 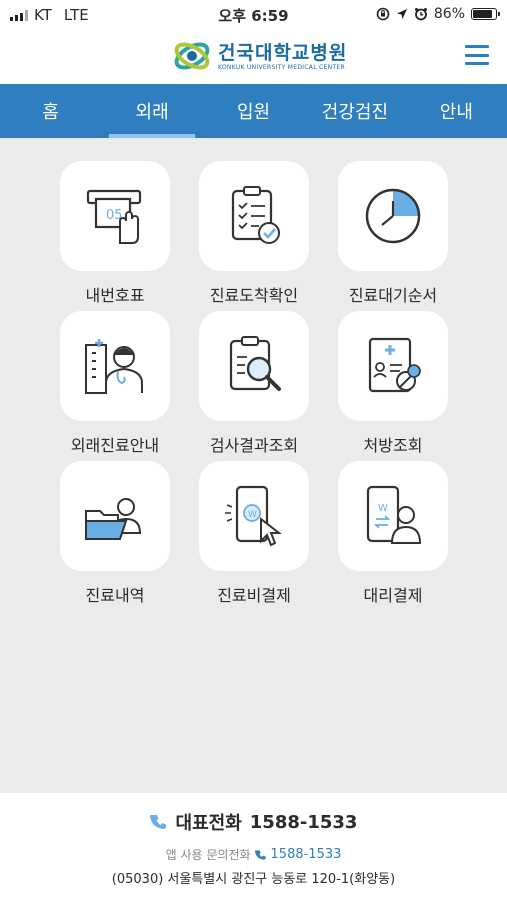 I want to click on menu-label: 처방조회, so click(x=393, y=445).